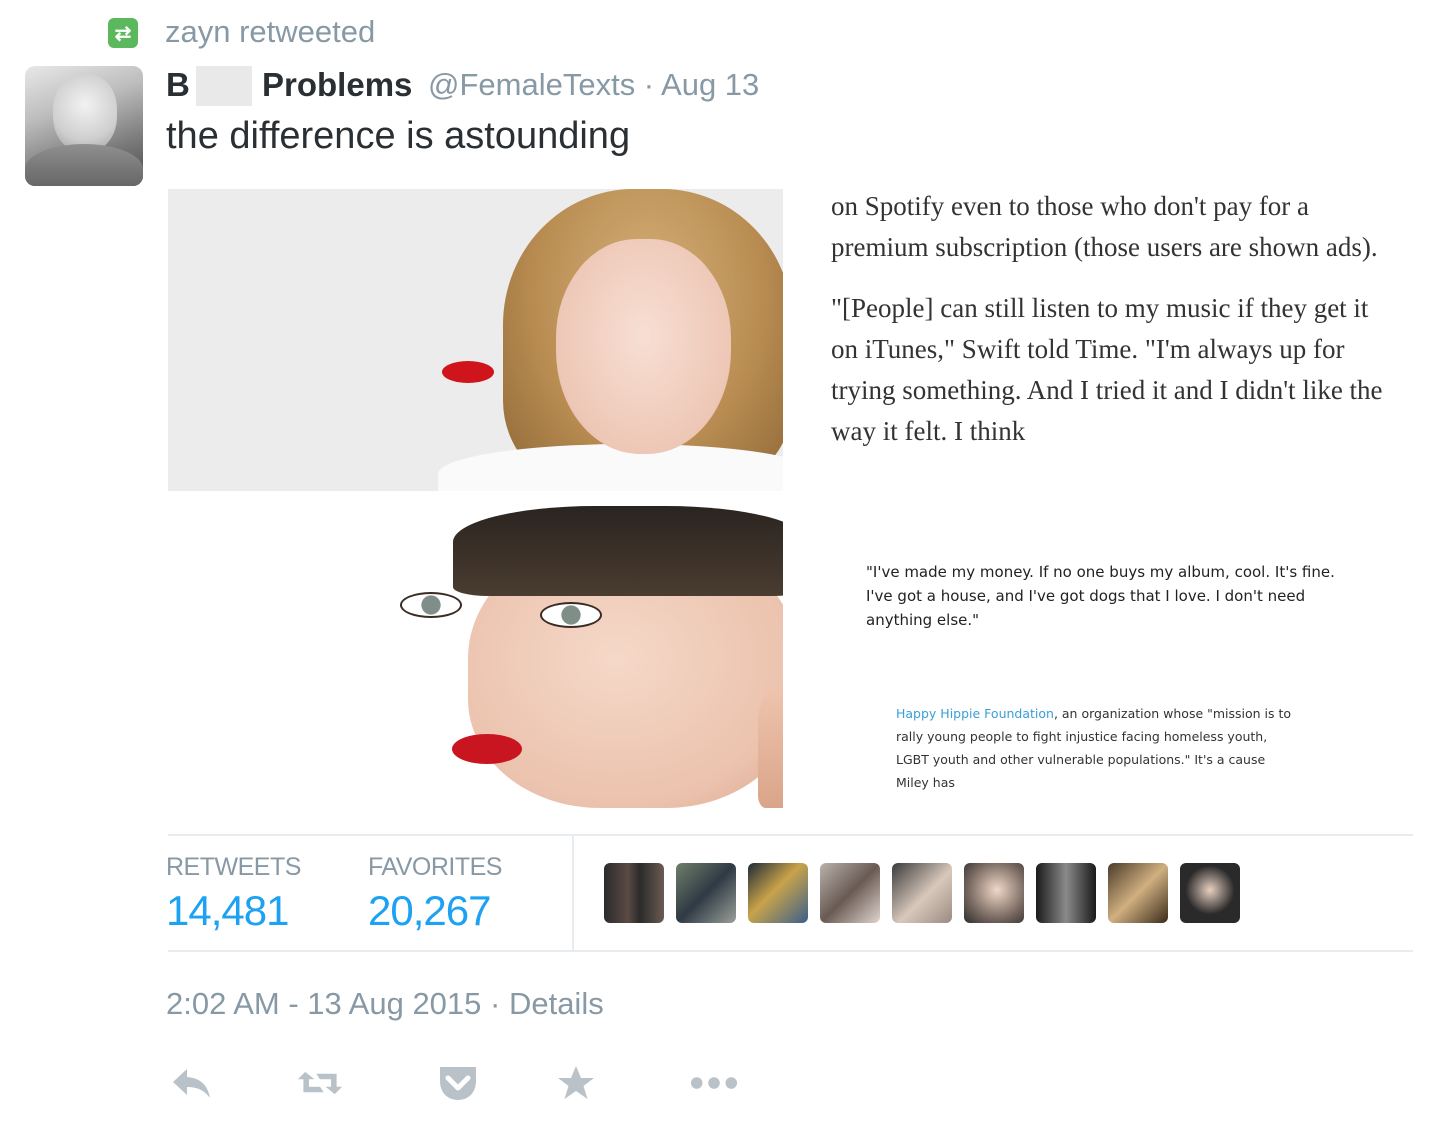  What do you see at coordinates (192, 1083) in the screenshot?
I see `reply-icon` at bounding box center [192, 1083].